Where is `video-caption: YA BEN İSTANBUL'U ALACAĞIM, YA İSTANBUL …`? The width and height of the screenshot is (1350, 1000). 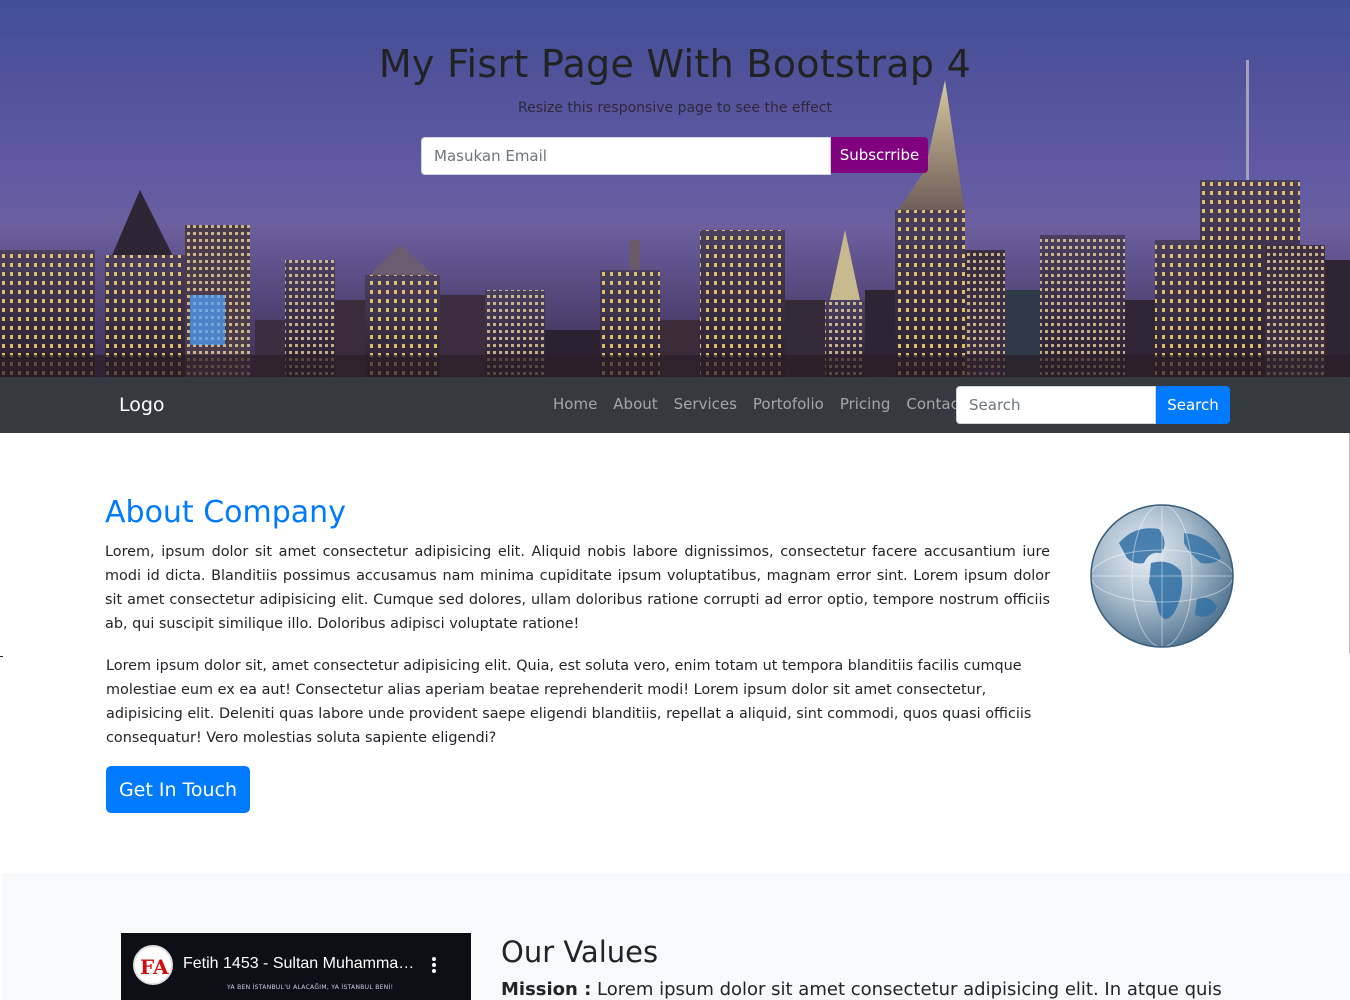 video-caption: YA BEN İSTANBUL'U ALACAĞIM, YA İSTANBUL … is located at coordinates (310, 987).